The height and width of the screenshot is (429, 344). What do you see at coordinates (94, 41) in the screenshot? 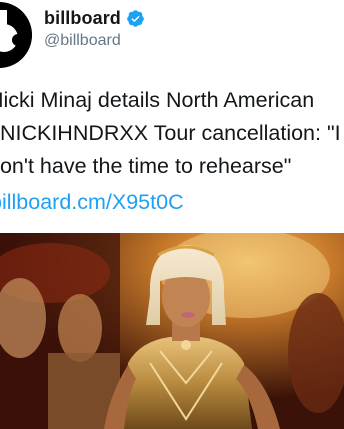
I see `account-handle: @billboard` at bounding box center [94, 41].